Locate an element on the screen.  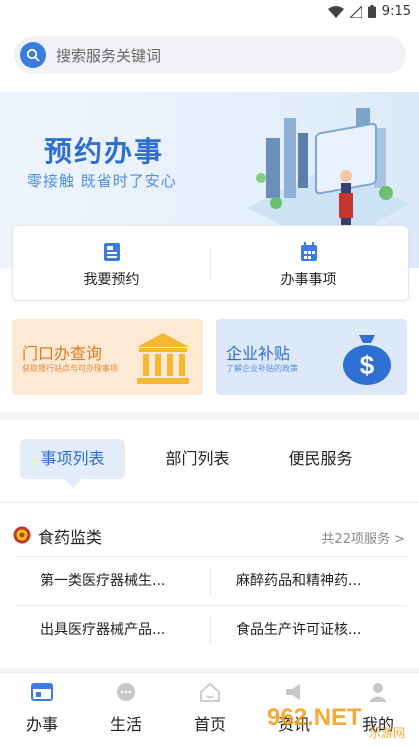
nav-label: 首页 is located at coordinates (209, 724).